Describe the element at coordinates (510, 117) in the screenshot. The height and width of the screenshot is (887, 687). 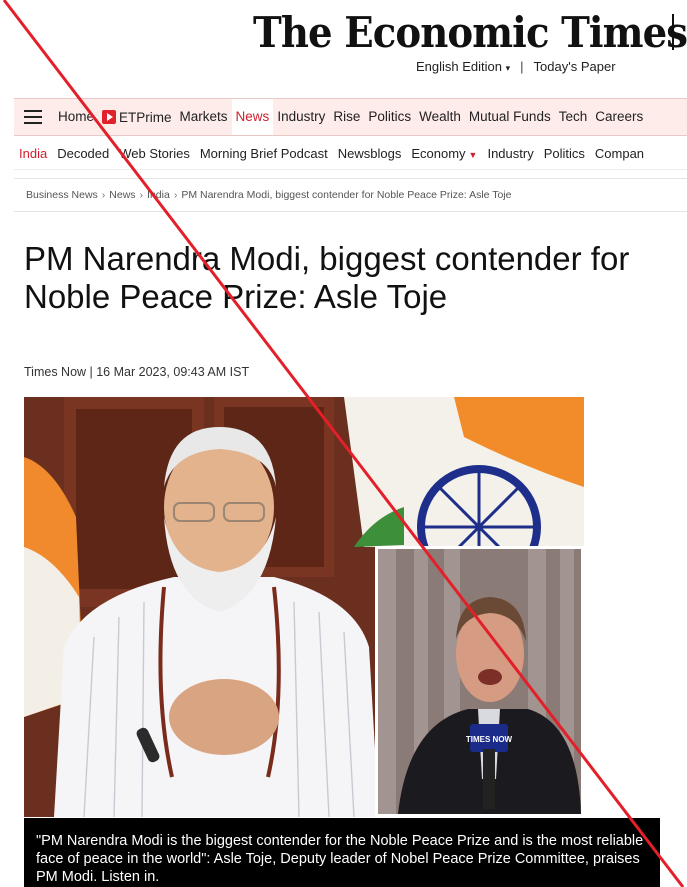
I see `nav-item-mutual-funds: Mutual Funds` at that location.